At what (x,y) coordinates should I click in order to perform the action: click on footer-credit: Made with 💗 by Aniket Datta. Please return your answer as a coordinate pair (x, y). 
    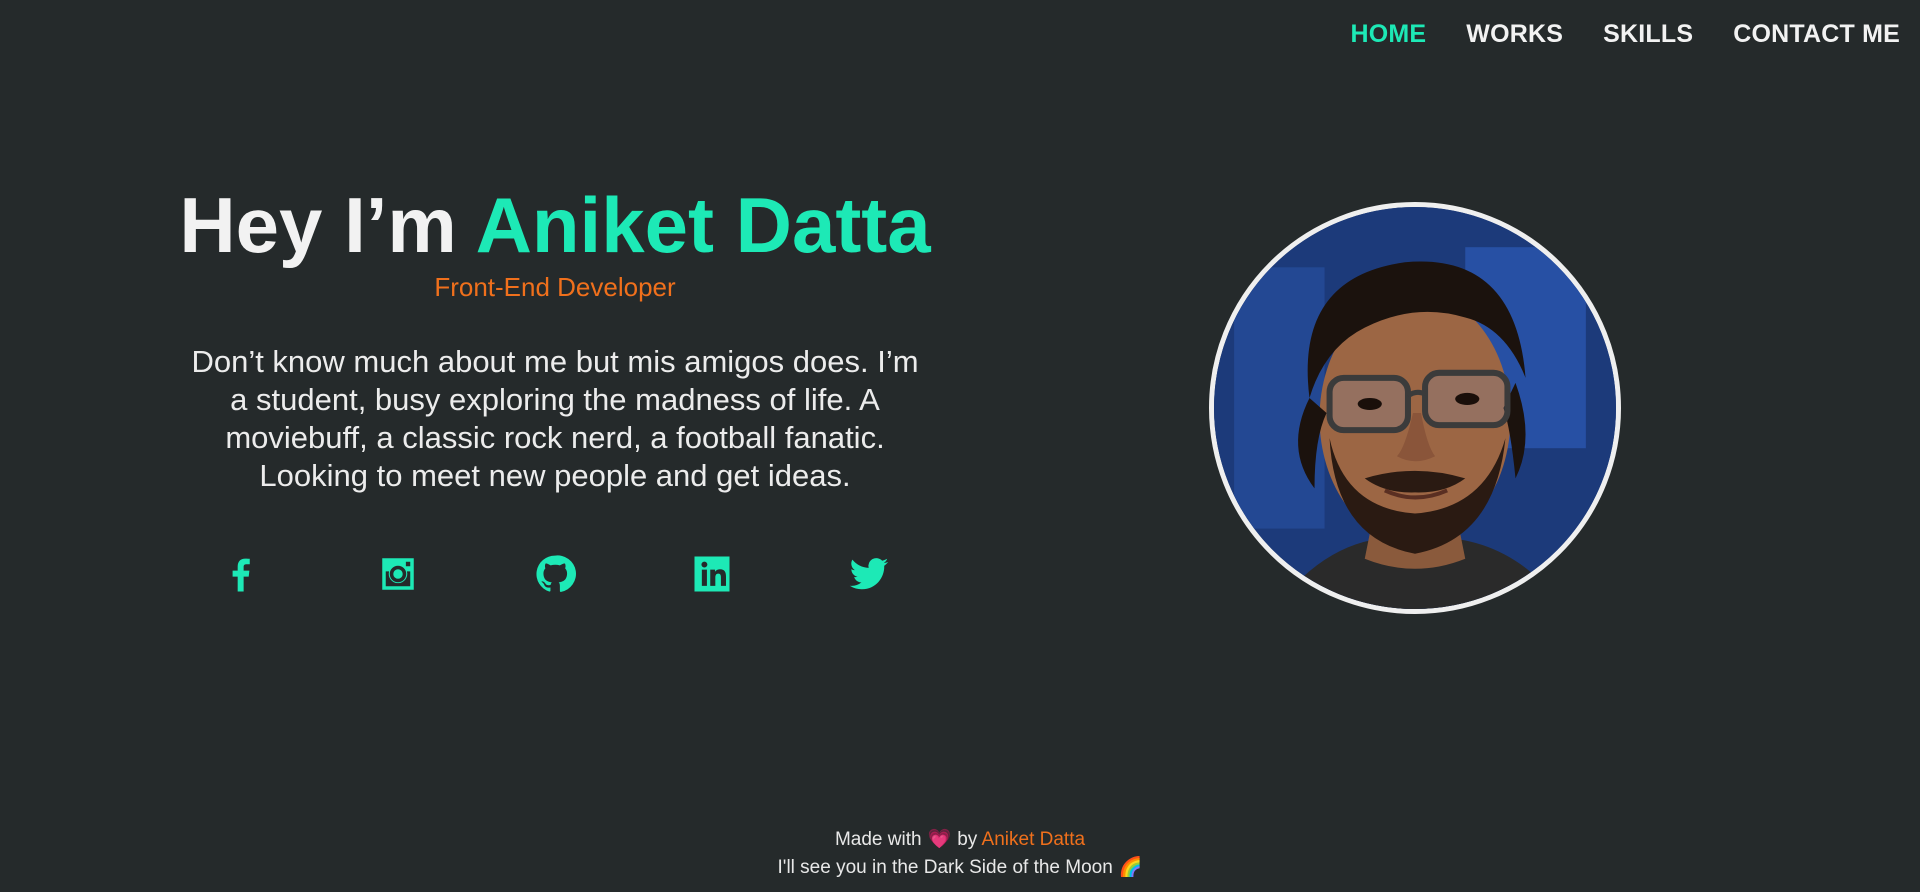
    Looking at the image, I should click on (960, 840).